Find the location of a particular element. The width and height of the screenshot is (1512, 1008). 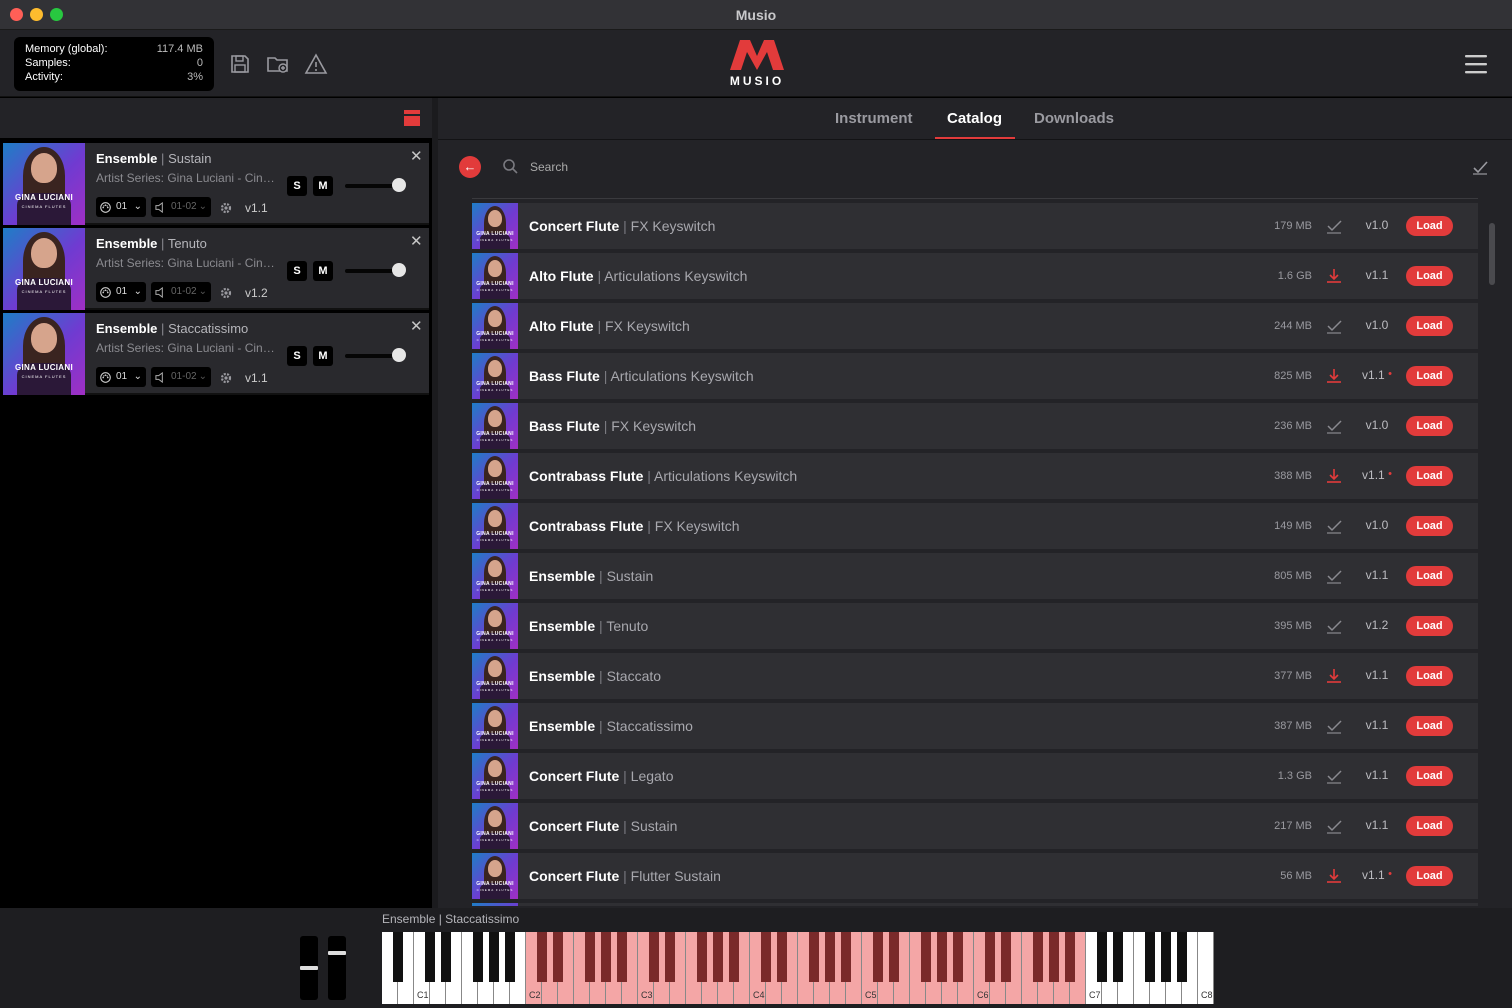

search-input is located at coordinates (830, 167).